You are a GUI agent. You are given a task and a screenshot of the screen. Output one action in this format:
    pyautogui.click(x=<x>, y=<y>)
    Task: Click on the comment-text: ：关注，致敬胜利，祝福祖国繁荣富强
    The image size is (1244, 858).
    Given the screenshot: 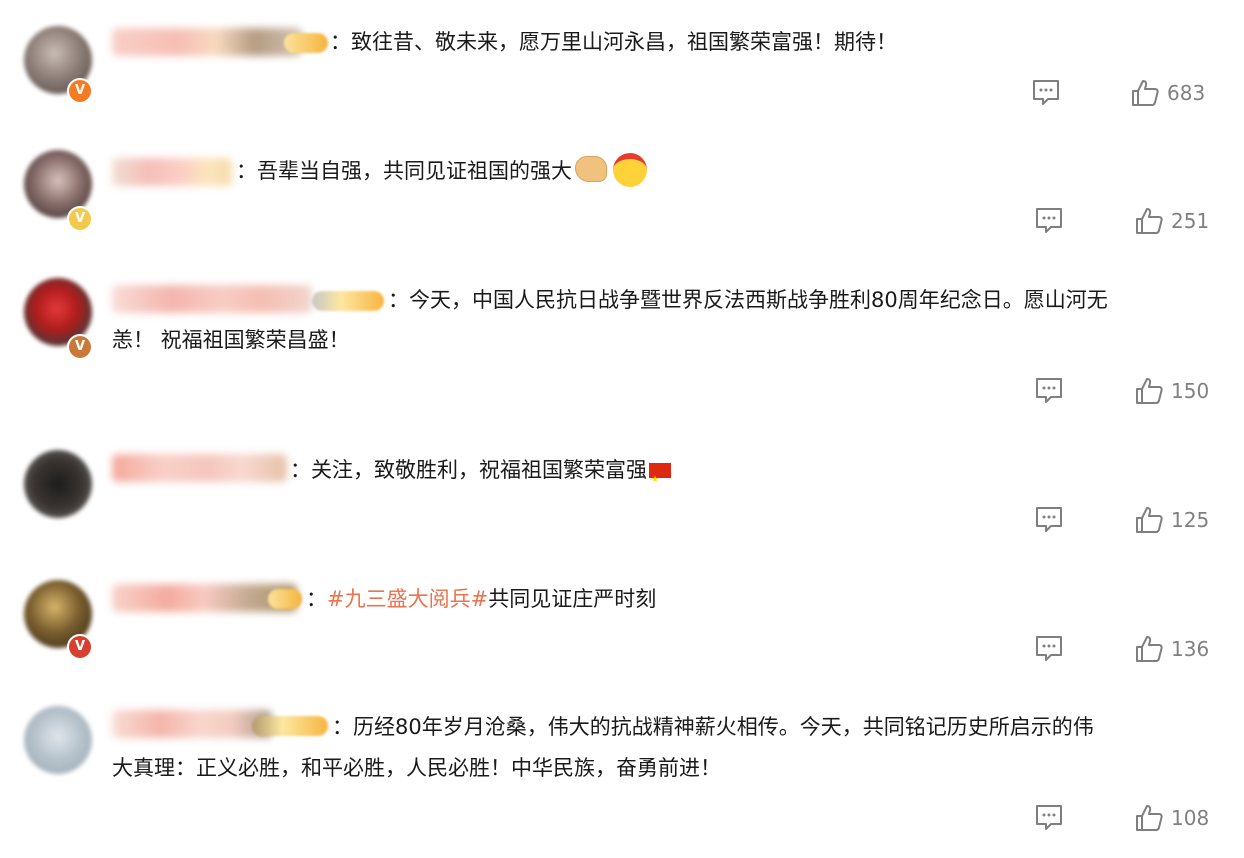 What is the action you would take?
    pyautogui.click(x=480, y=475)
    